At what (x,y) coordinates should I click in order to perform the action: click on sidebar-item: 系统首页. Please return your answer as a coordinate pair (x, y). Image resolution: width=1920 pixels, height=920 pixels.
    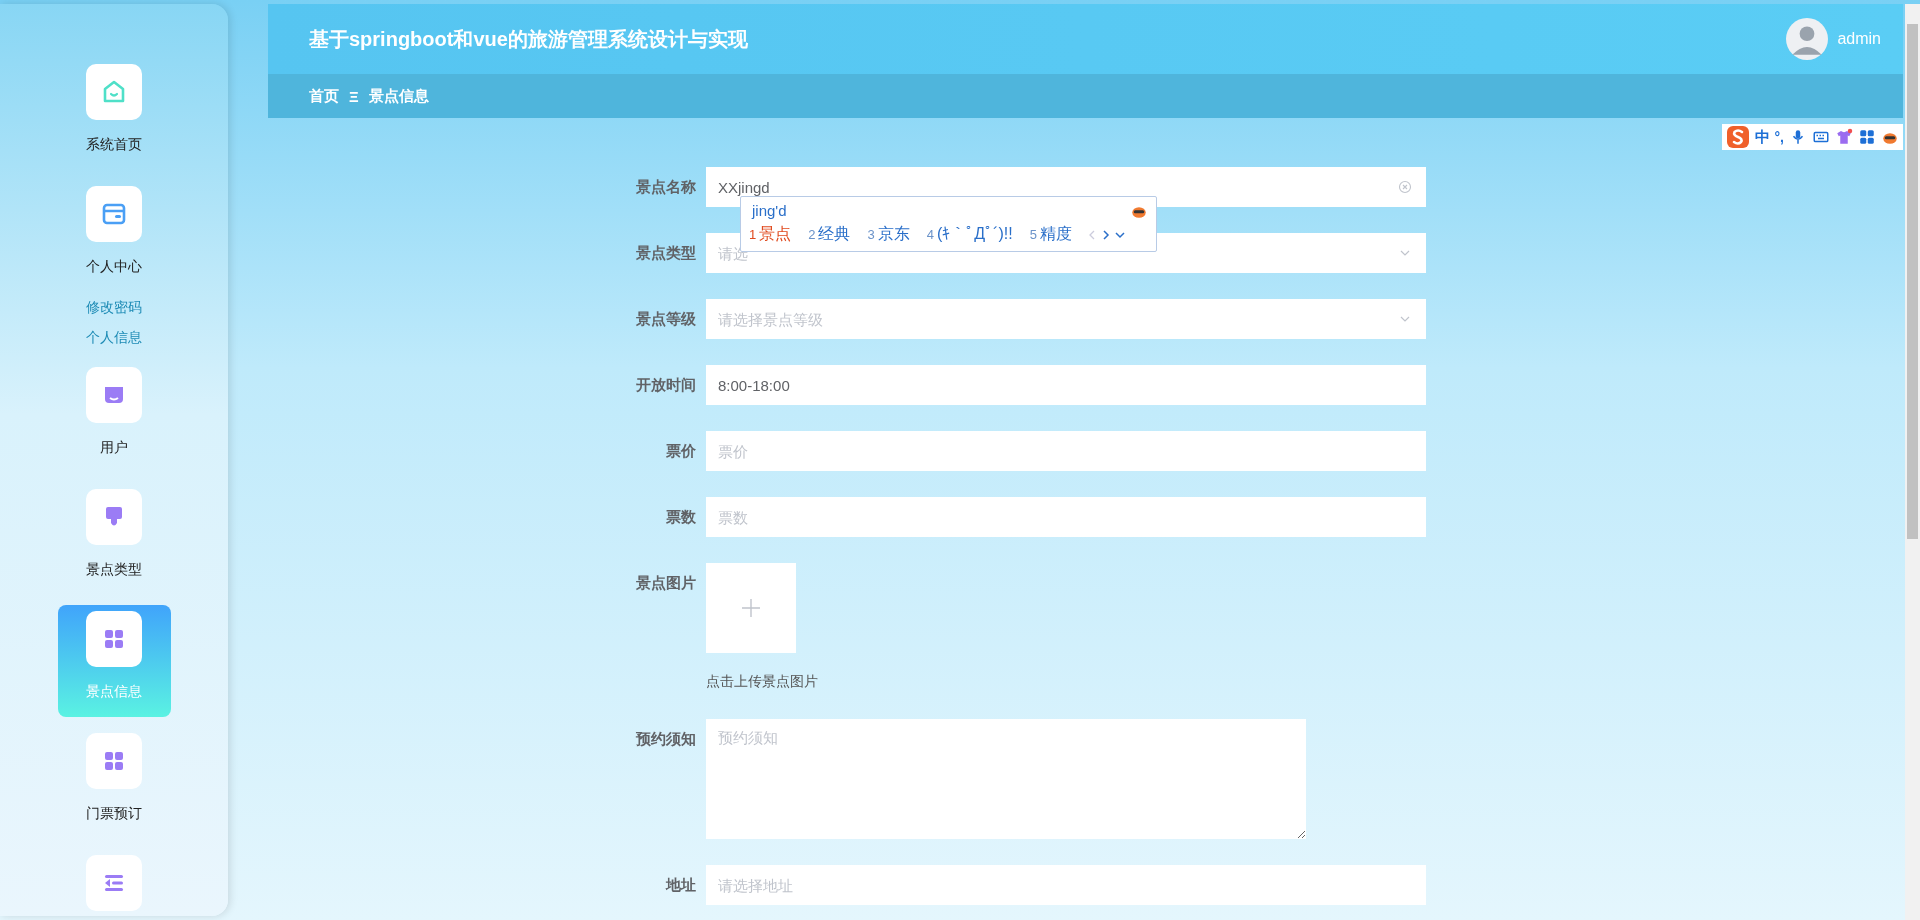
    Looking at the image, I should click on (114, 114).